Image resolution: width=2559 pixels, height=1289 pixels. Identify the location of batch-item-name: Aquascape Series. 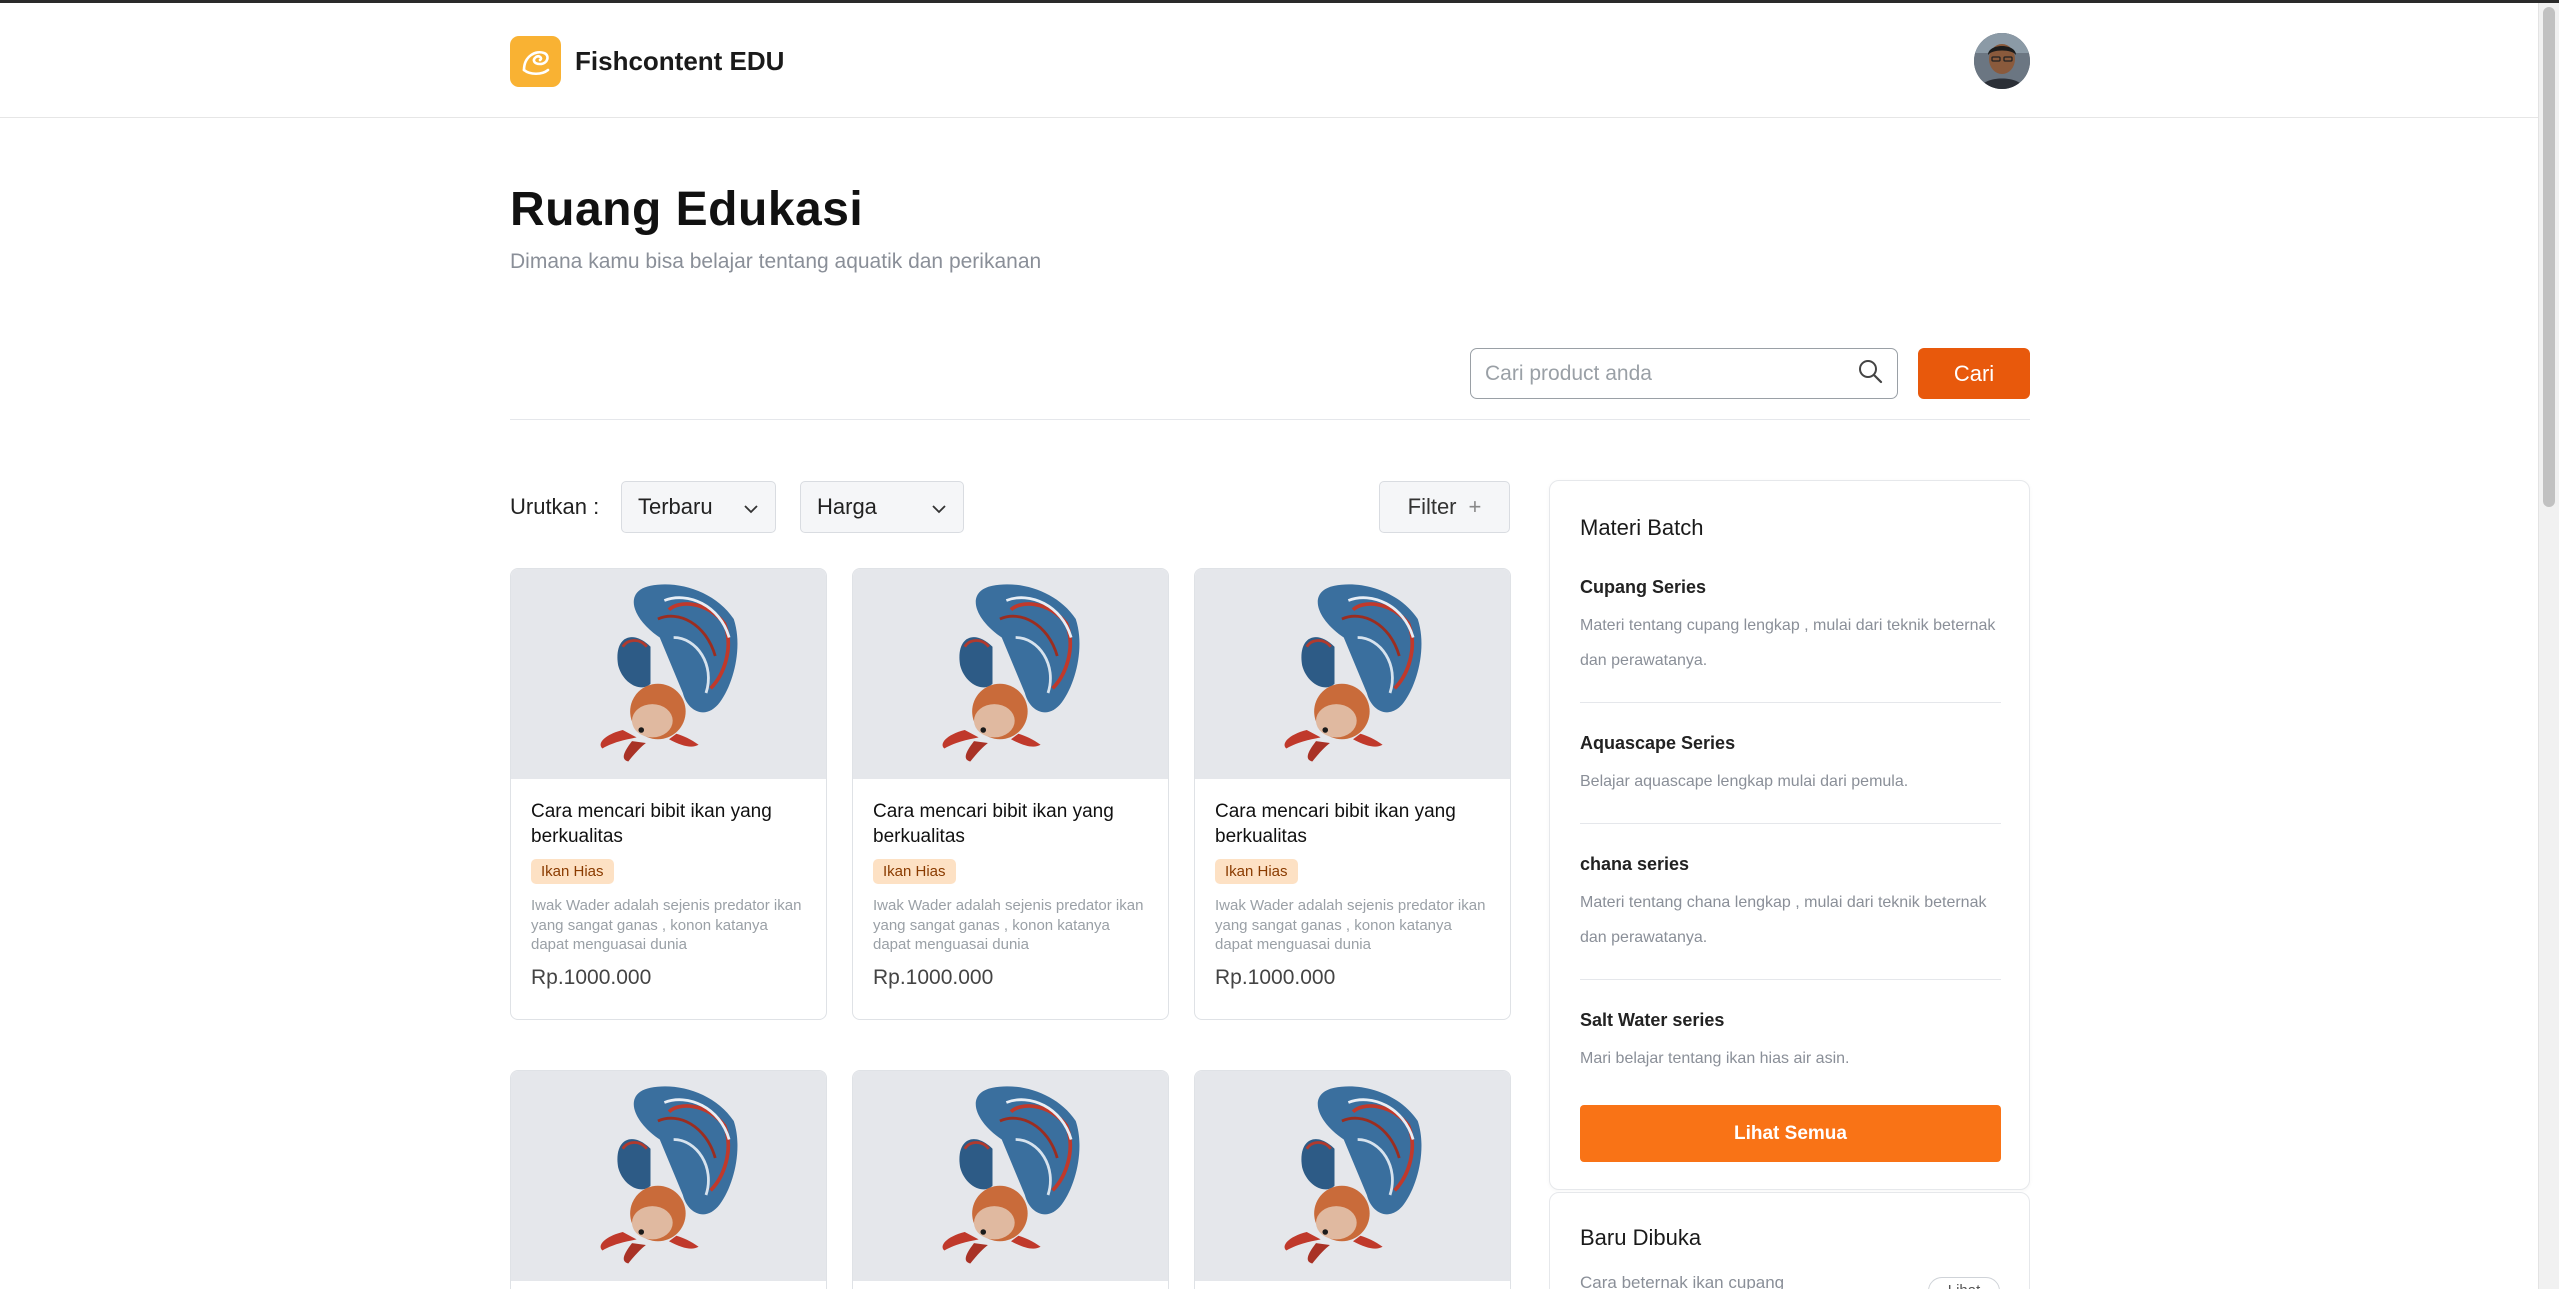
(1658, 743).